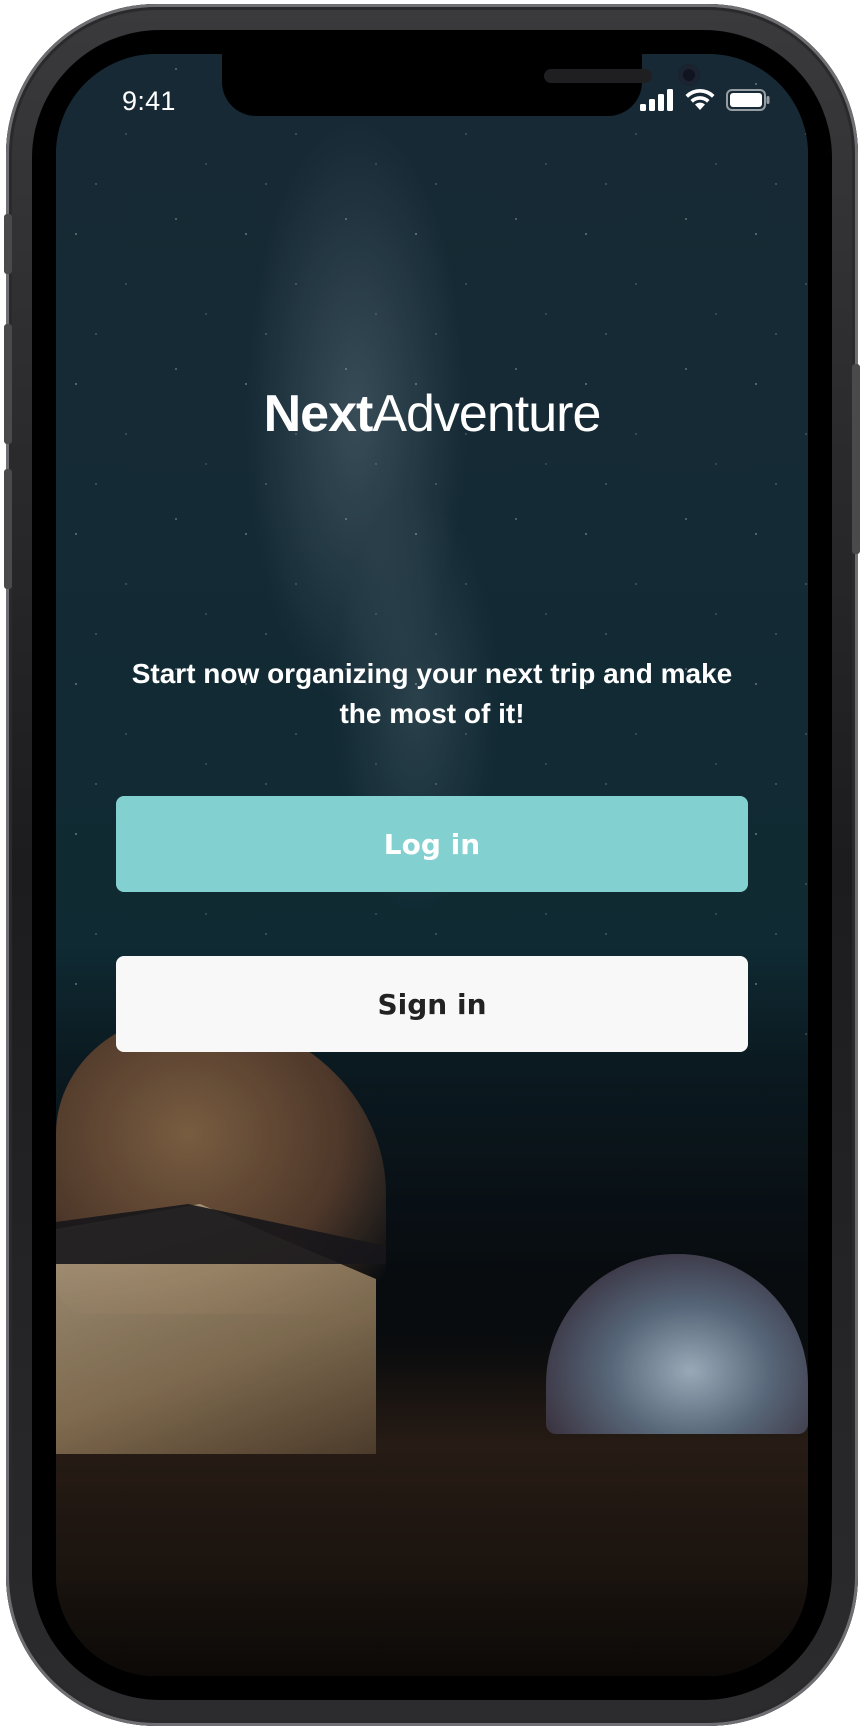 This screenshot has height=1730, width=864. Describe the element at coordinates (8, 244) in the screenshot. I see `mute-switch` at that location.